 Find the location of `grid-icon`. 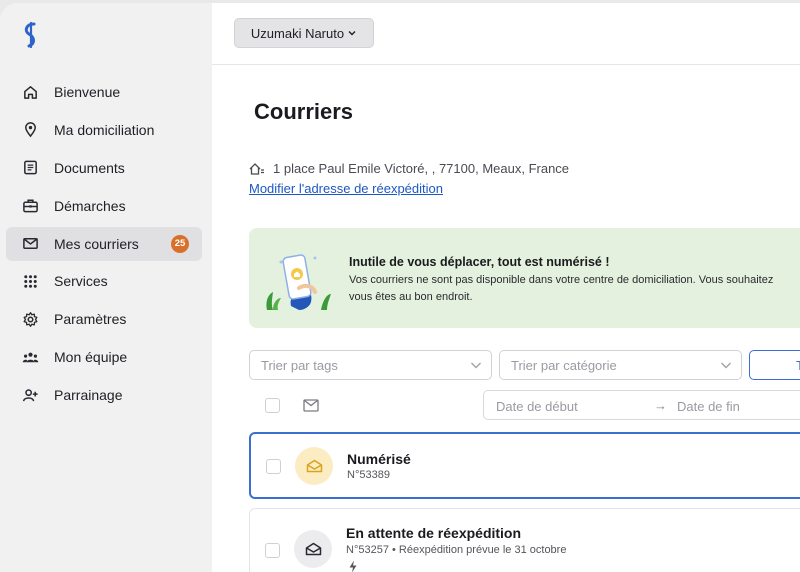

grid-icon is located at coordinates (30, 281).